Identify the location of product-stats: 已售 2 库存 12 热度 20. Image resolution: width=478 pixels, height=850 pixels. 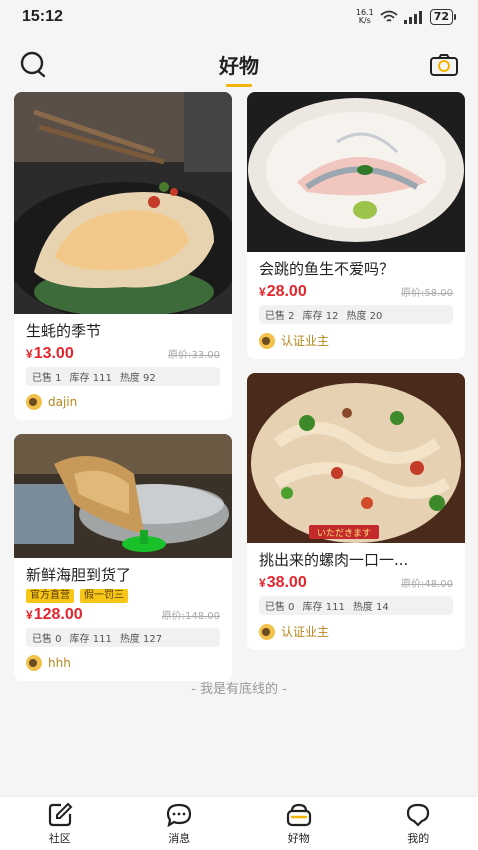
(356, 314).